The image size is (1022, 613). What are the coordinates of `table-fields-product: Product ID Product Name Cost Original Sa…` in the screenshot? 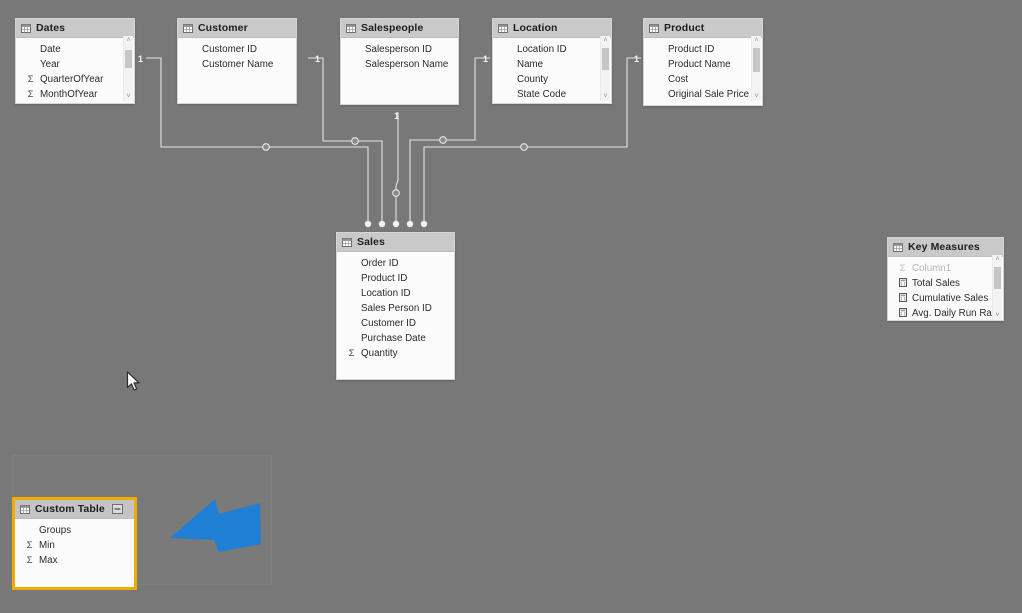 It's located at (703, 69).